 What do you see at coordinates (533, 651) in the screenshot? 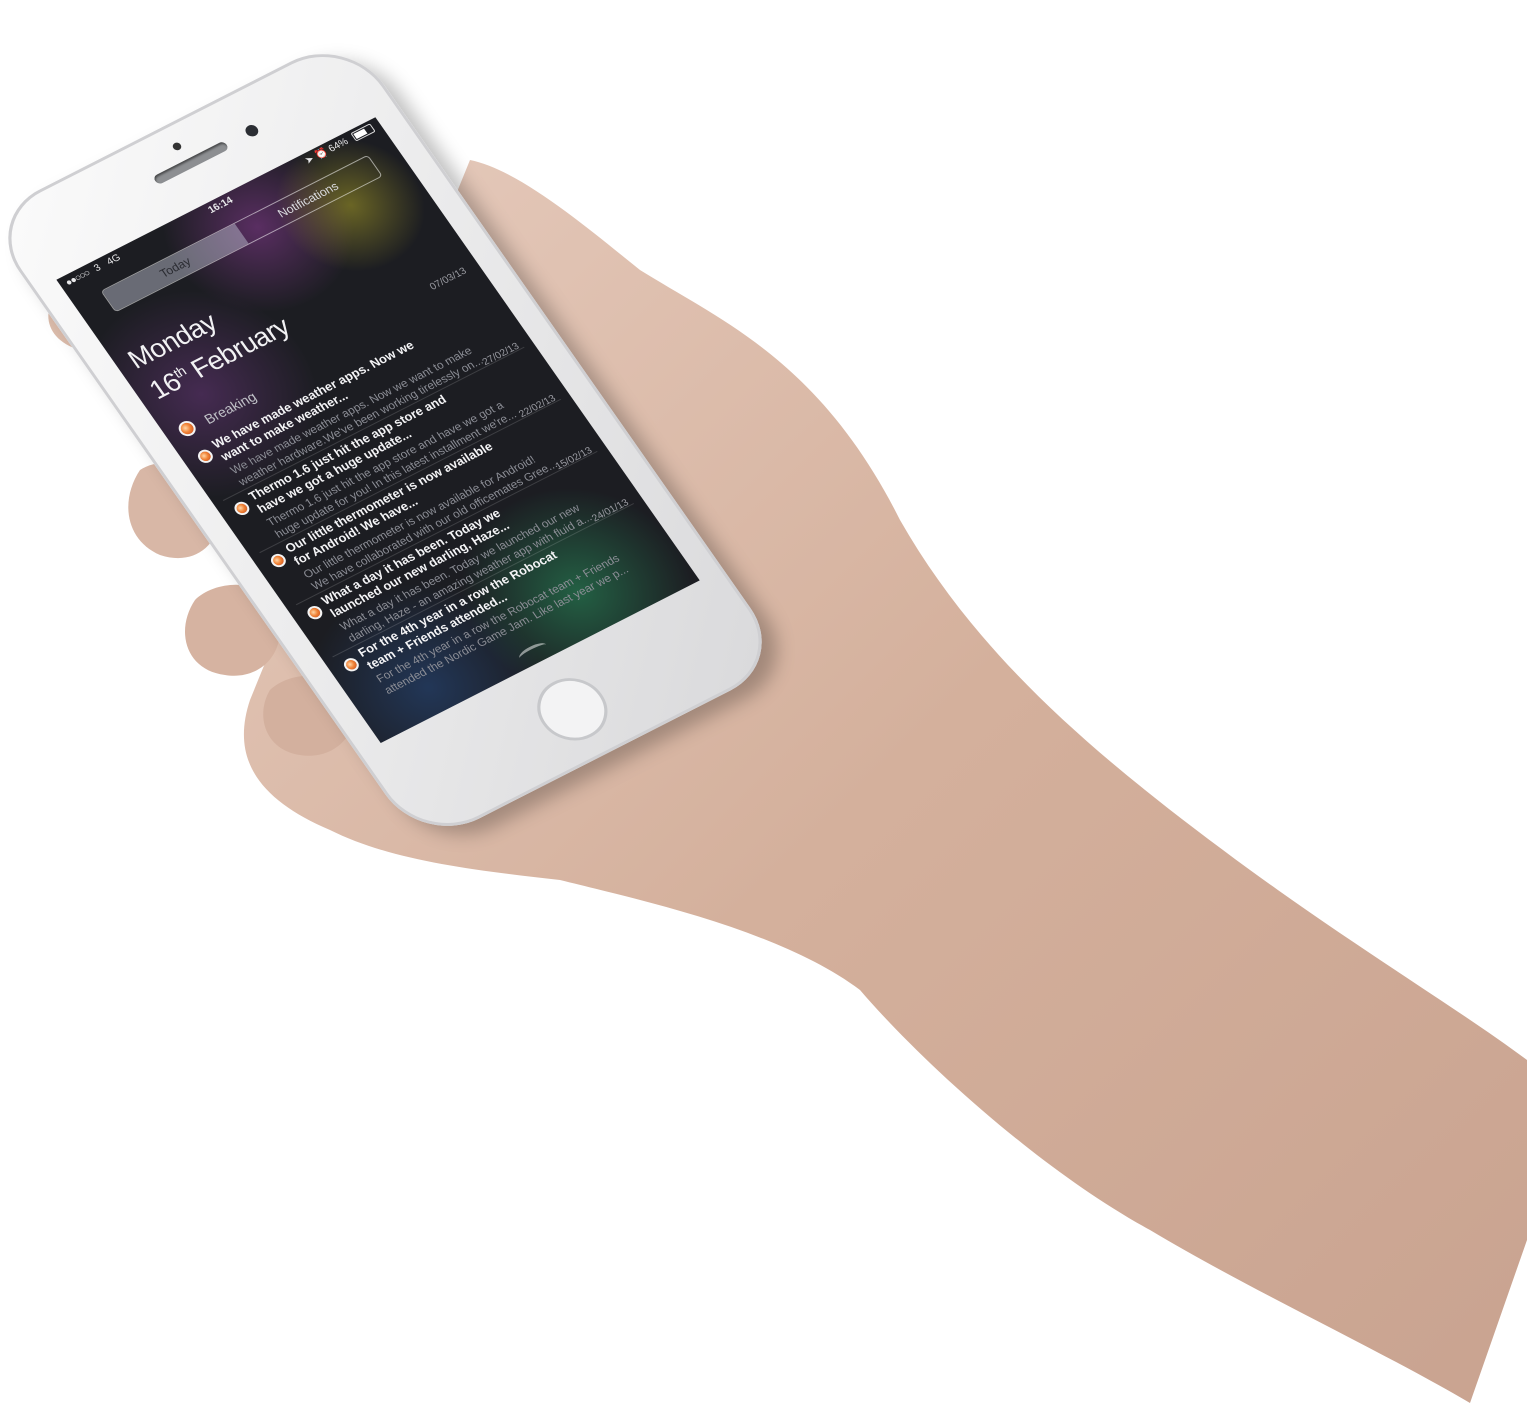
I see `close-grabber-handle` at bounding box center [533, 651].